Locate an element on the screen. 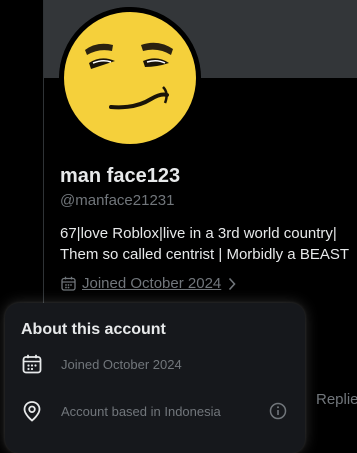 The width and height of the screenshot is (357, 453). info-icon is located at coordinates (278, 411).